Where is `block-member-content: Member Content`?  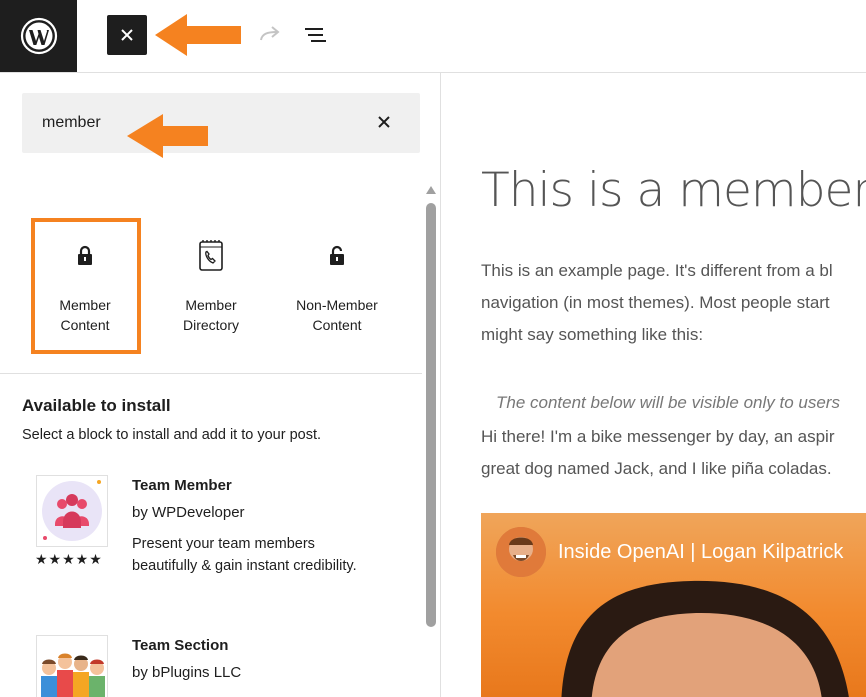 block-member-content: Member Content is located at coordinates (85, 280).